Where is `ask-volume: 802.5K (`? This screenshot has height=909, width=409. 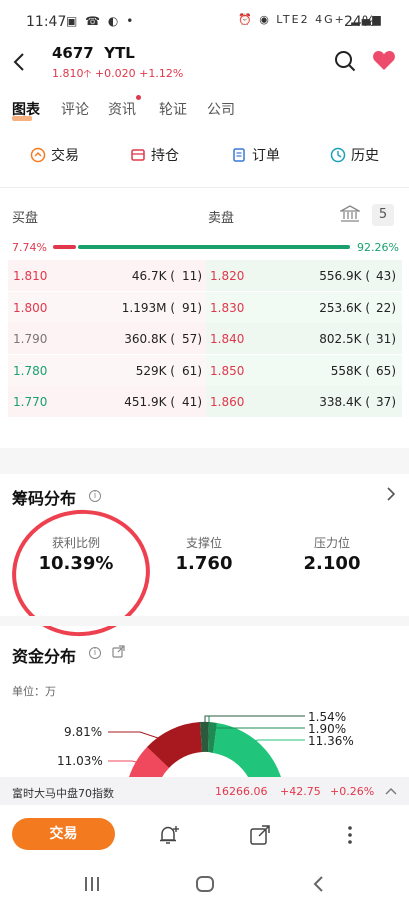 ask-volume: 802.5K ( is located at coordinates (344, 339).